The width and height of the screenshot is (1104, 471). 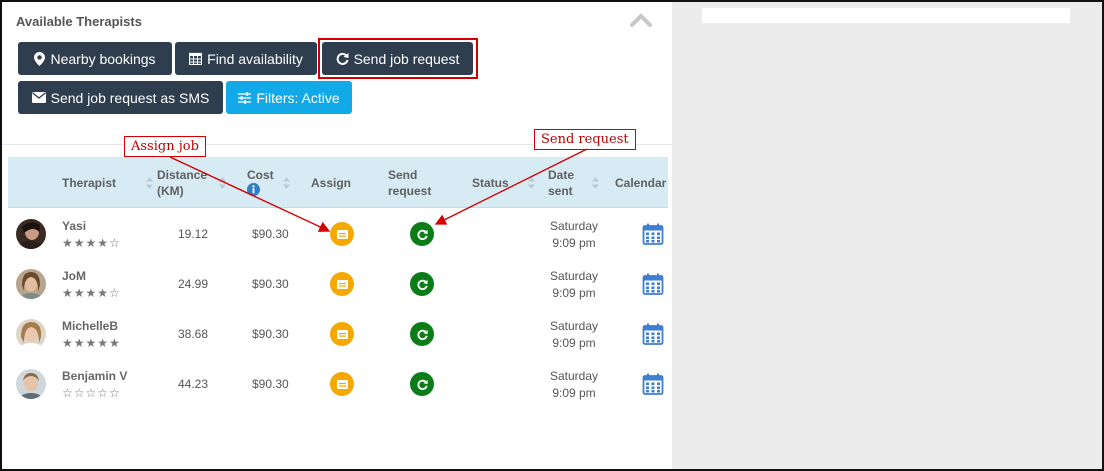 What do you see at coordinates (641, 183) in the screenshot?
I see `header-calendar: Calendar` at bounding box center [641, 183].